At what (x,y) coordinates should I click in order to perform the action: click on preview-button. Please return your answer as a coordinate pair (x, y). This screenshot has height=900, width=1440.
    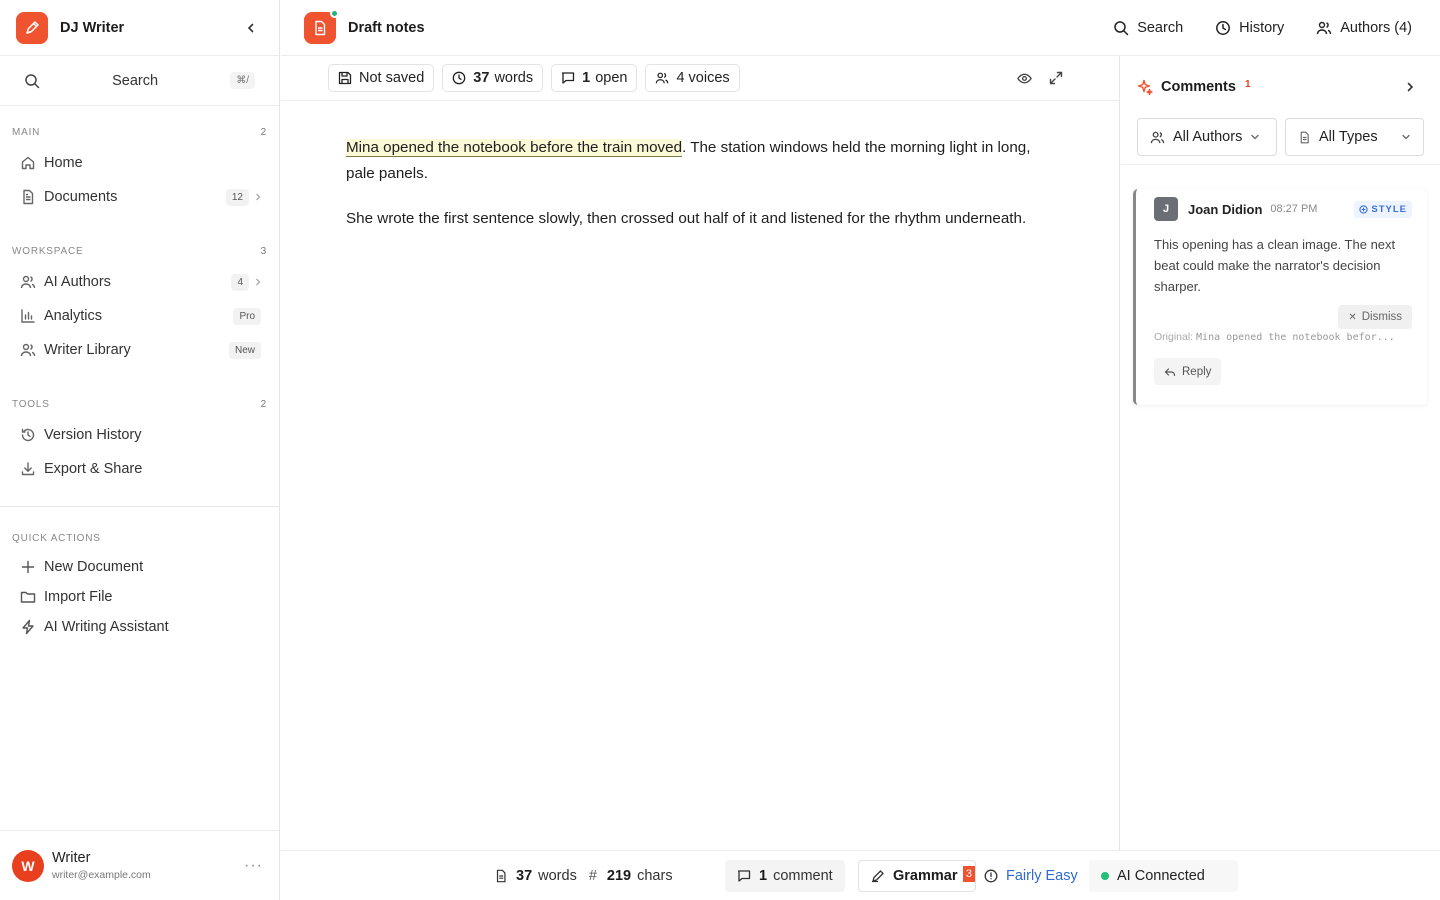
    Looking at the image, I should click on (1024, 78).